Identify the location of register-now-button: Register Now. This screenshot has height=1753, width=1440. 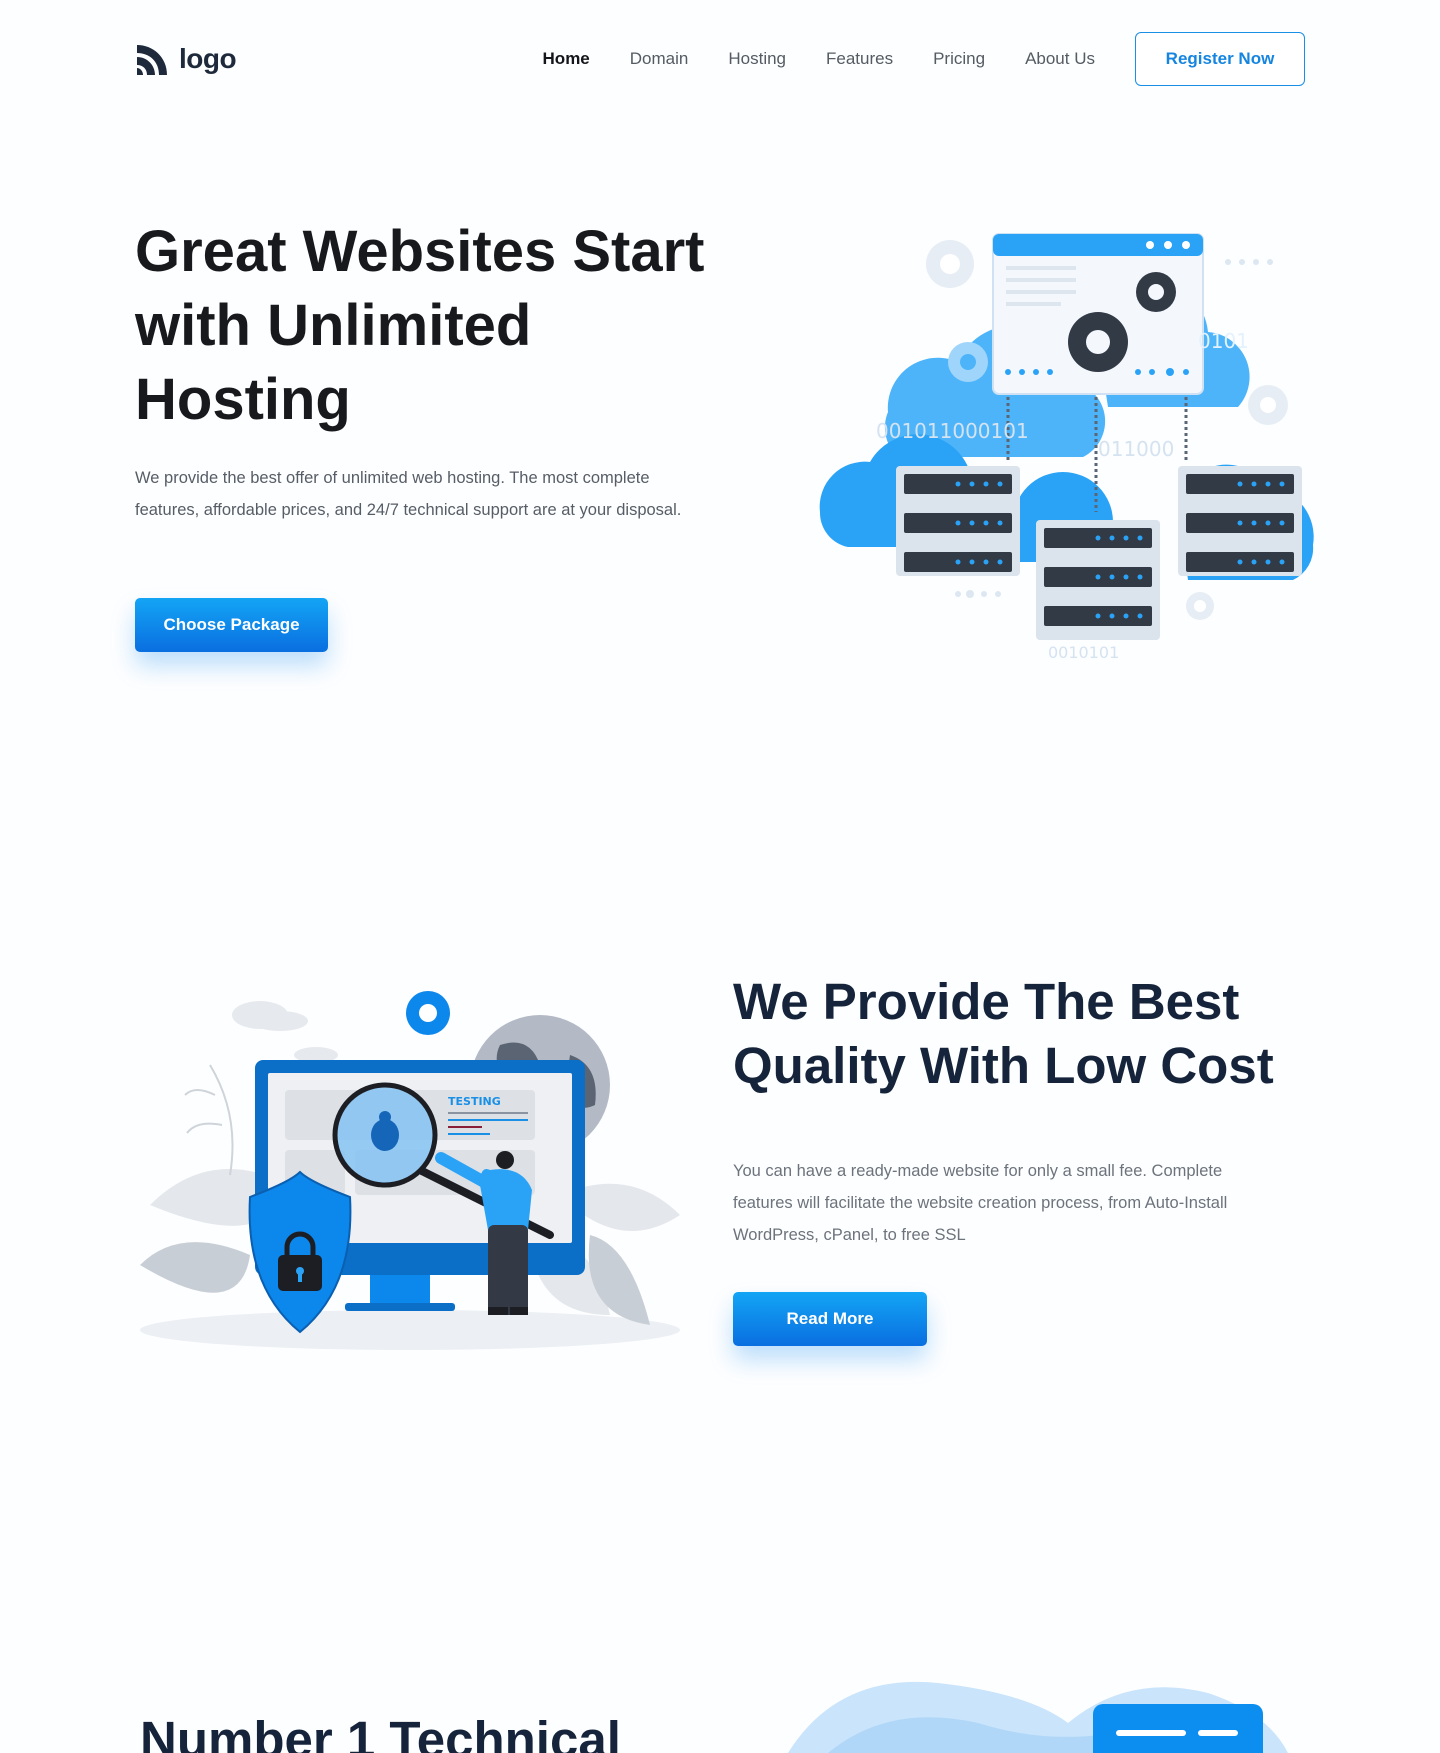
(1220, 59).